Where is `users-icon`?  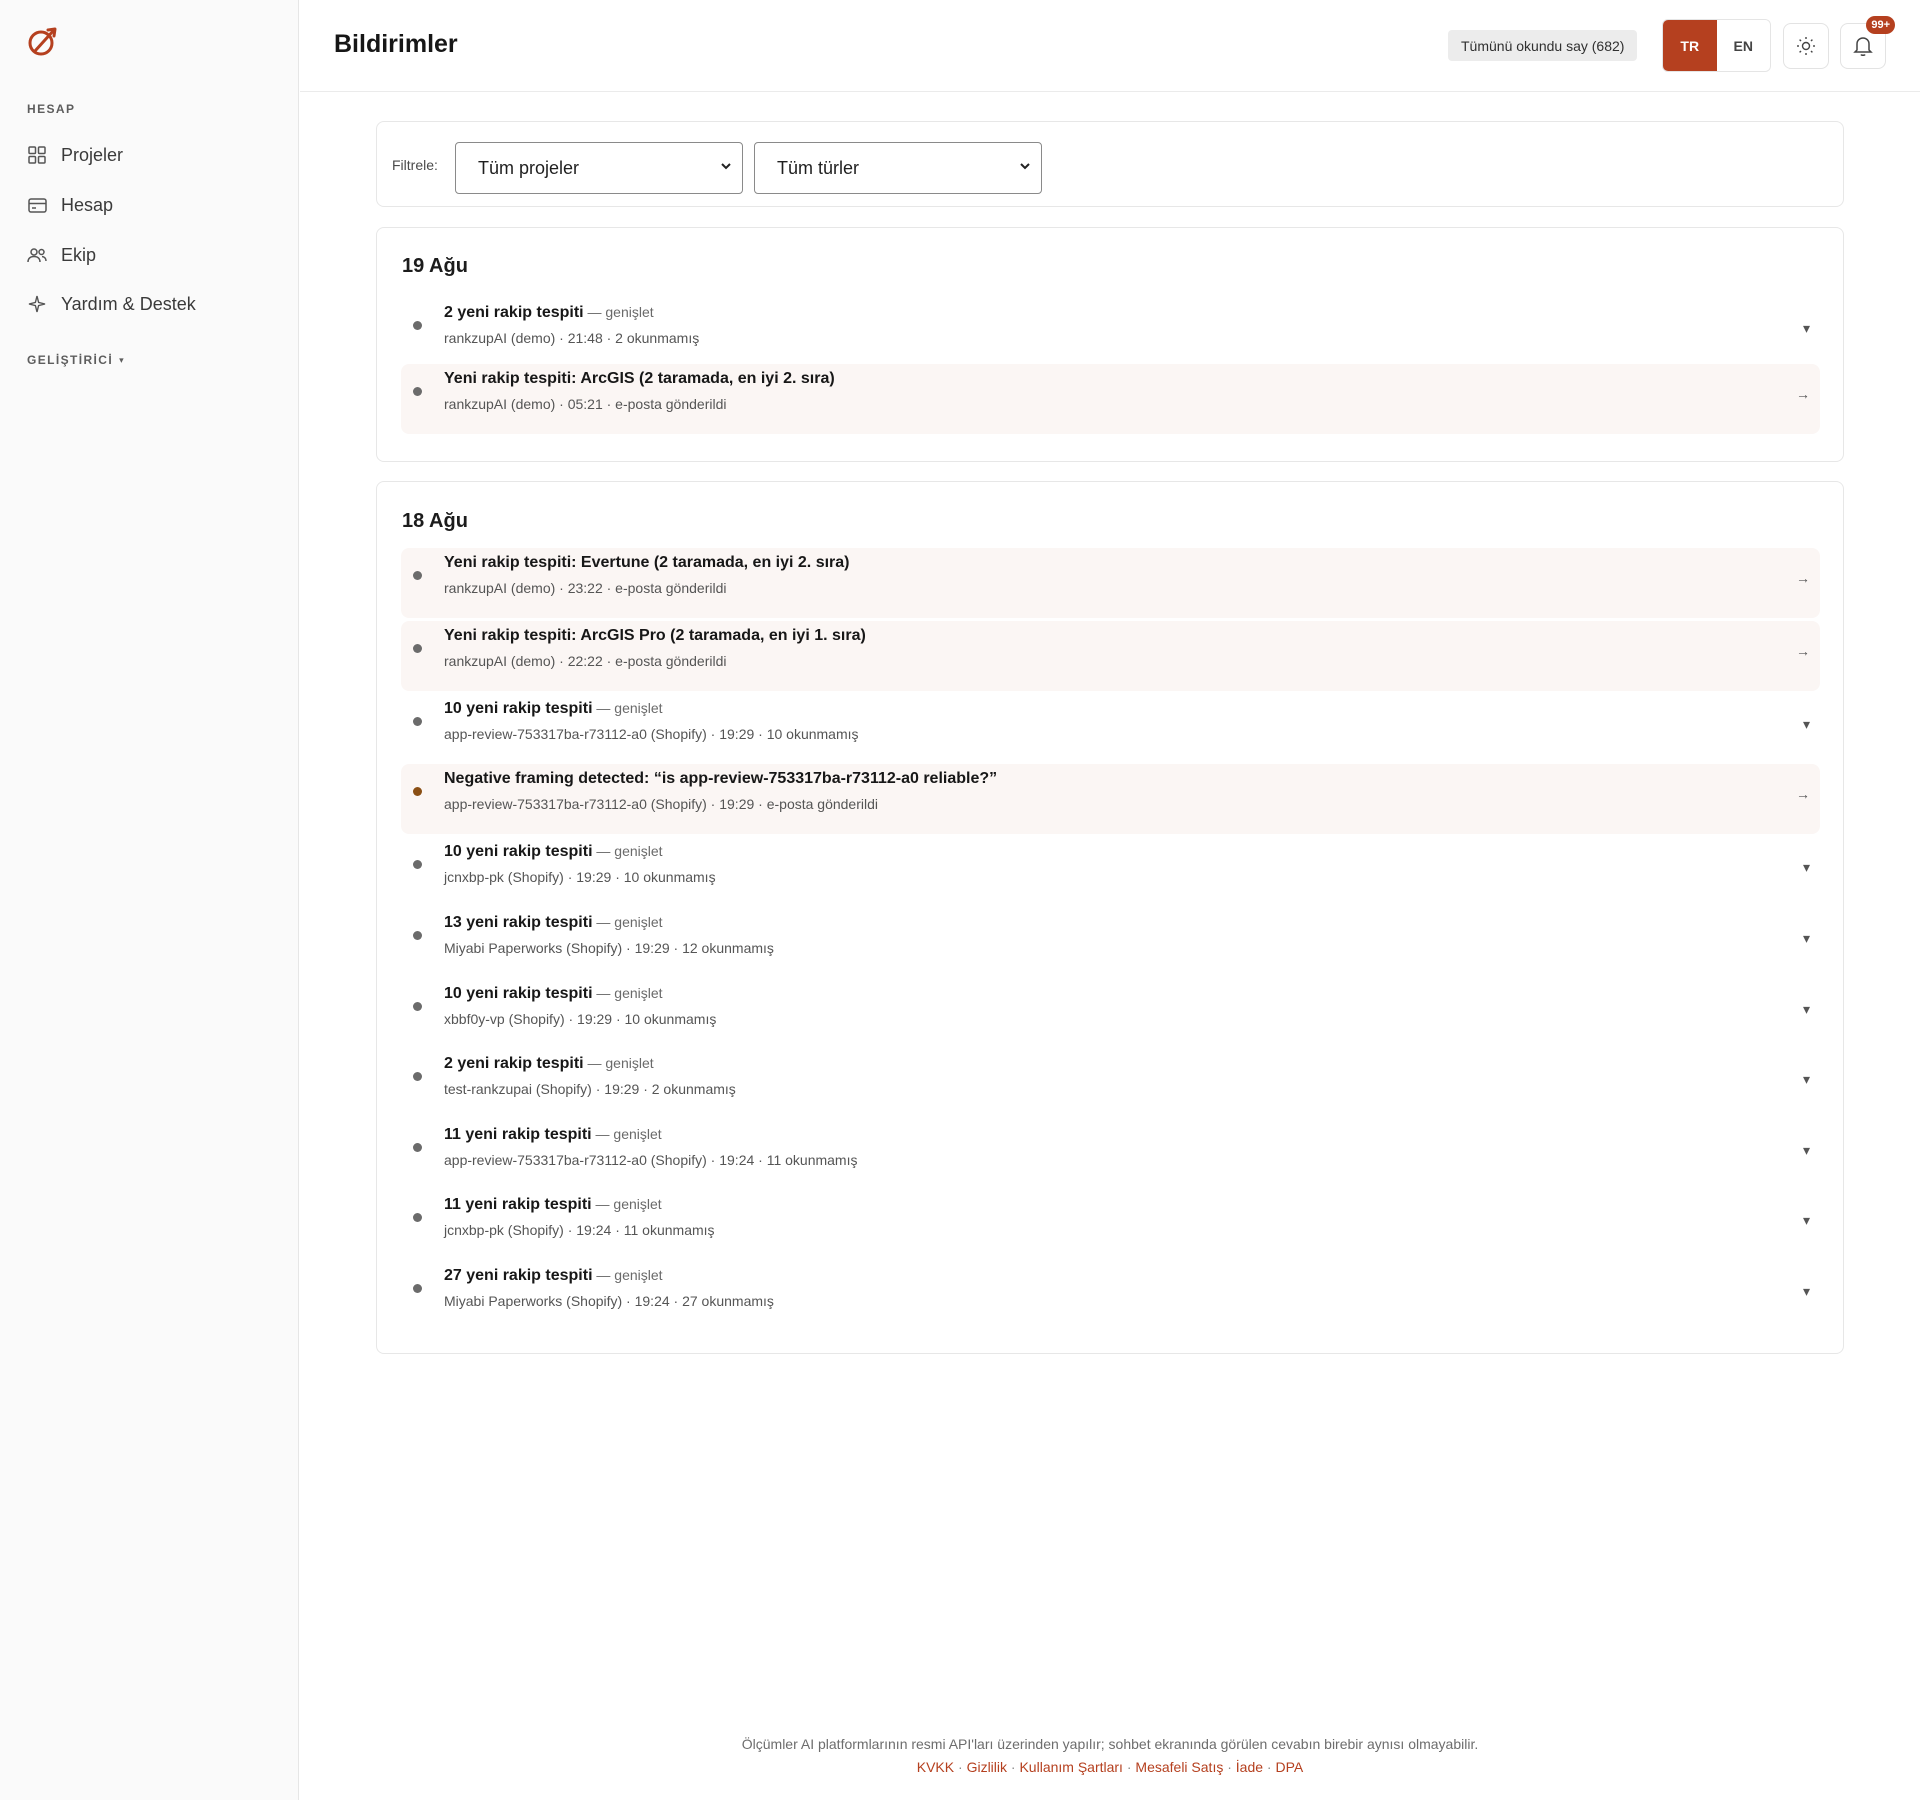 users-icon is located at coordinates (37, 255).